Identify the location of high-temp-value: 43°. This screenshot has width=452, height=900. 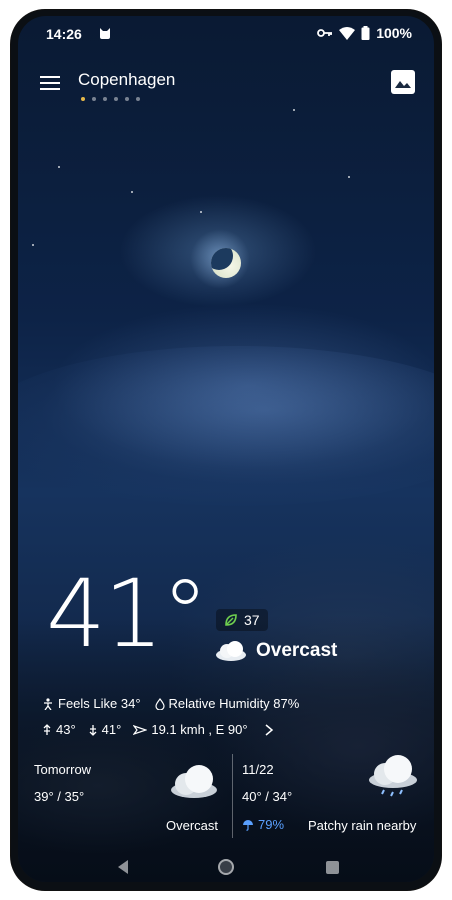
(66, 729).